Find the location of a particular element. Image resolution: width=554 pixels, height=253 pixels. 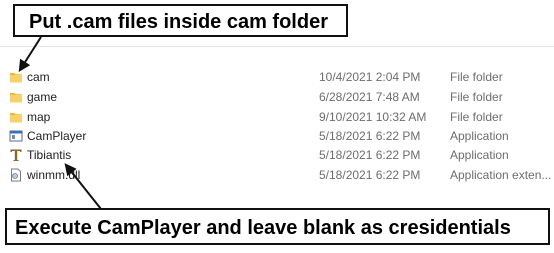

file-date-modified: 6/28/2021 7:48 AM is located at coordinates (369, 97).